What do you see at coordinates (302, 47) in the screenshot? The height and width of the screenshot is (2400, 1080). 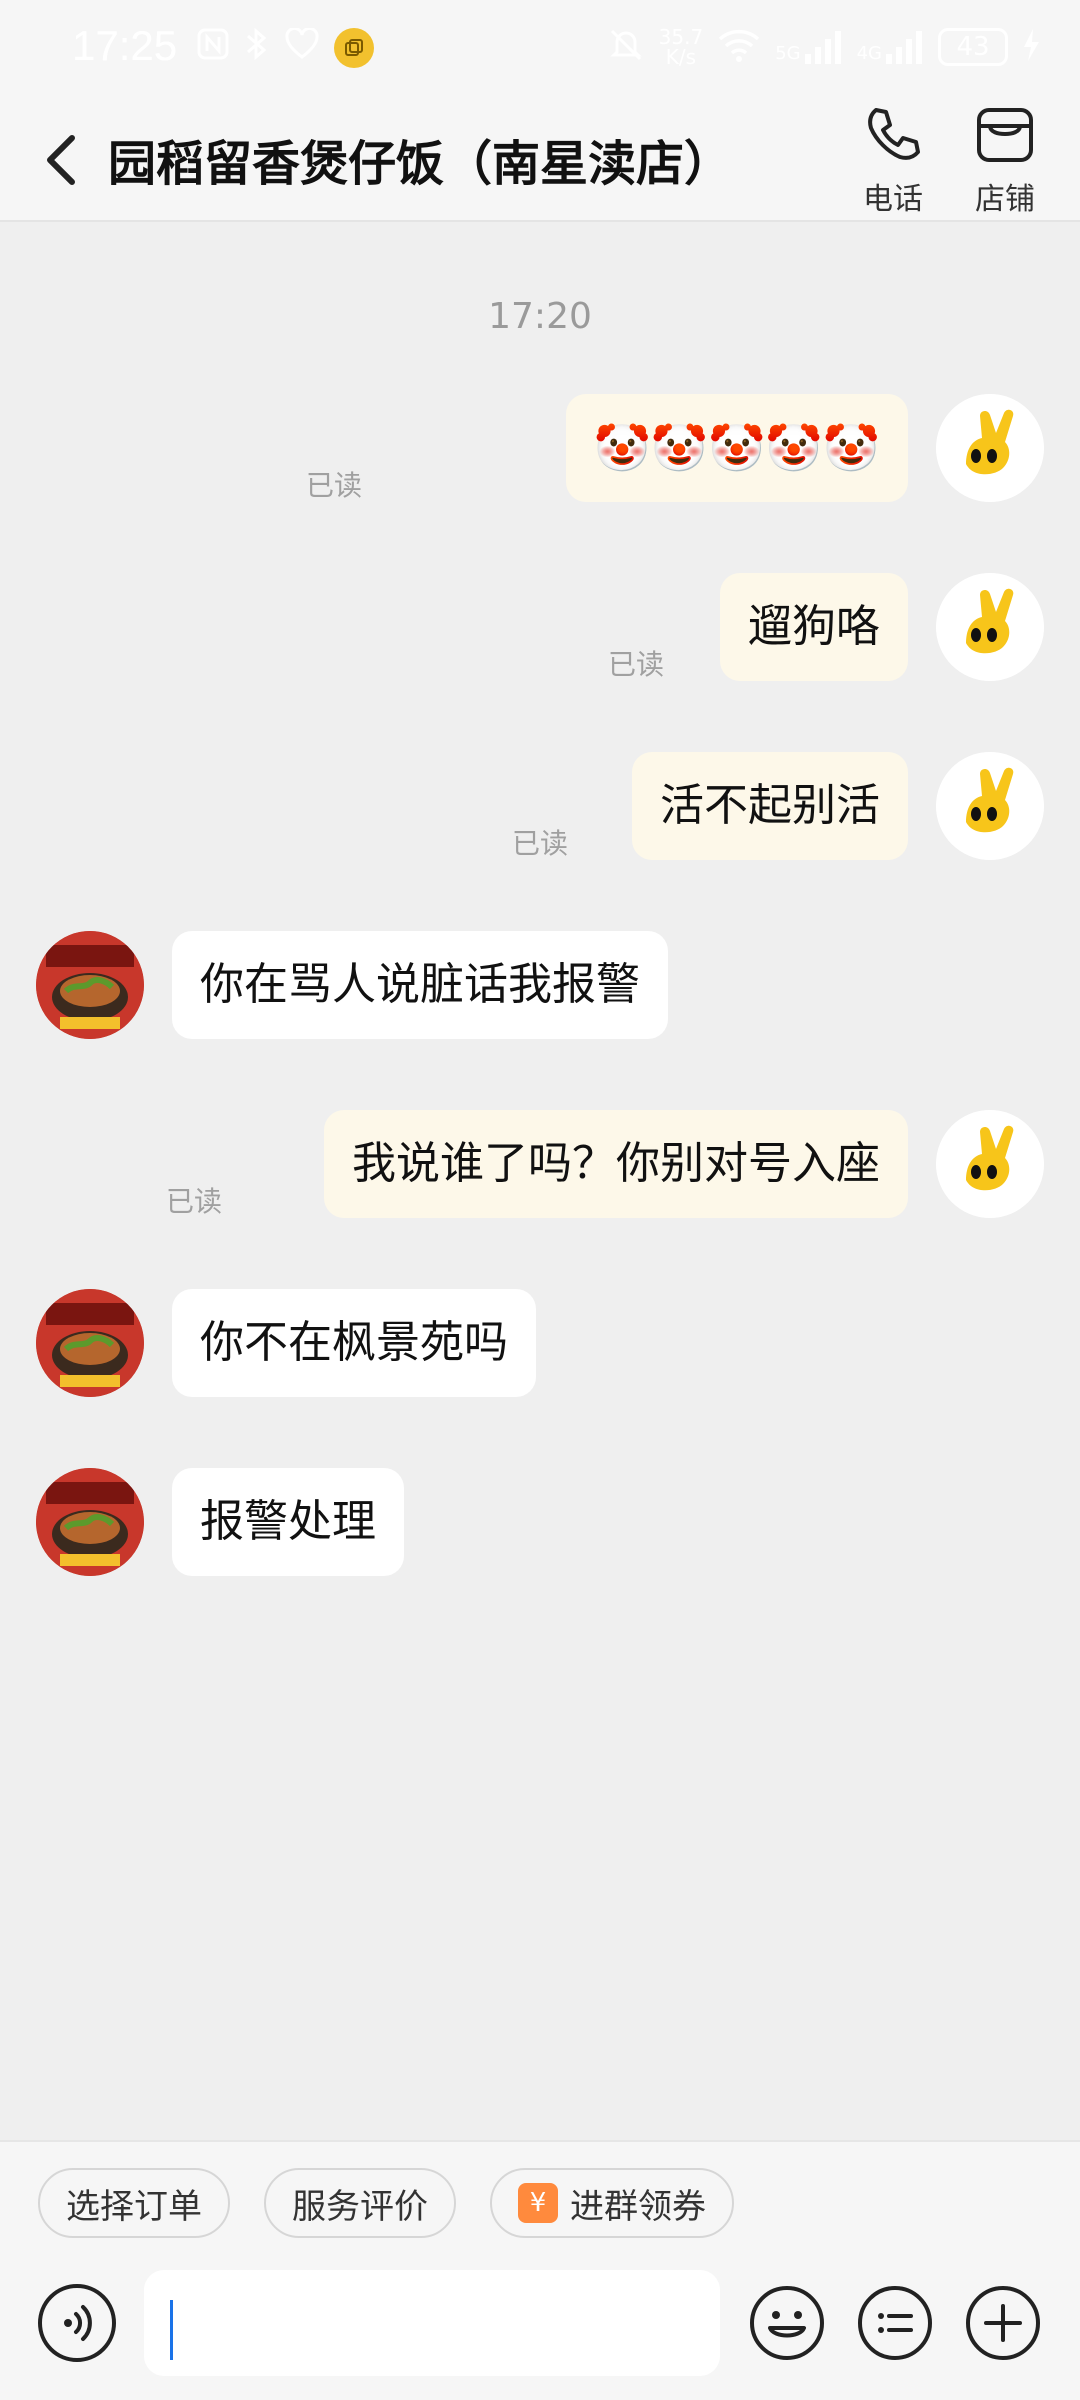 I see `heart-icon` at bounding box center [302, 47].